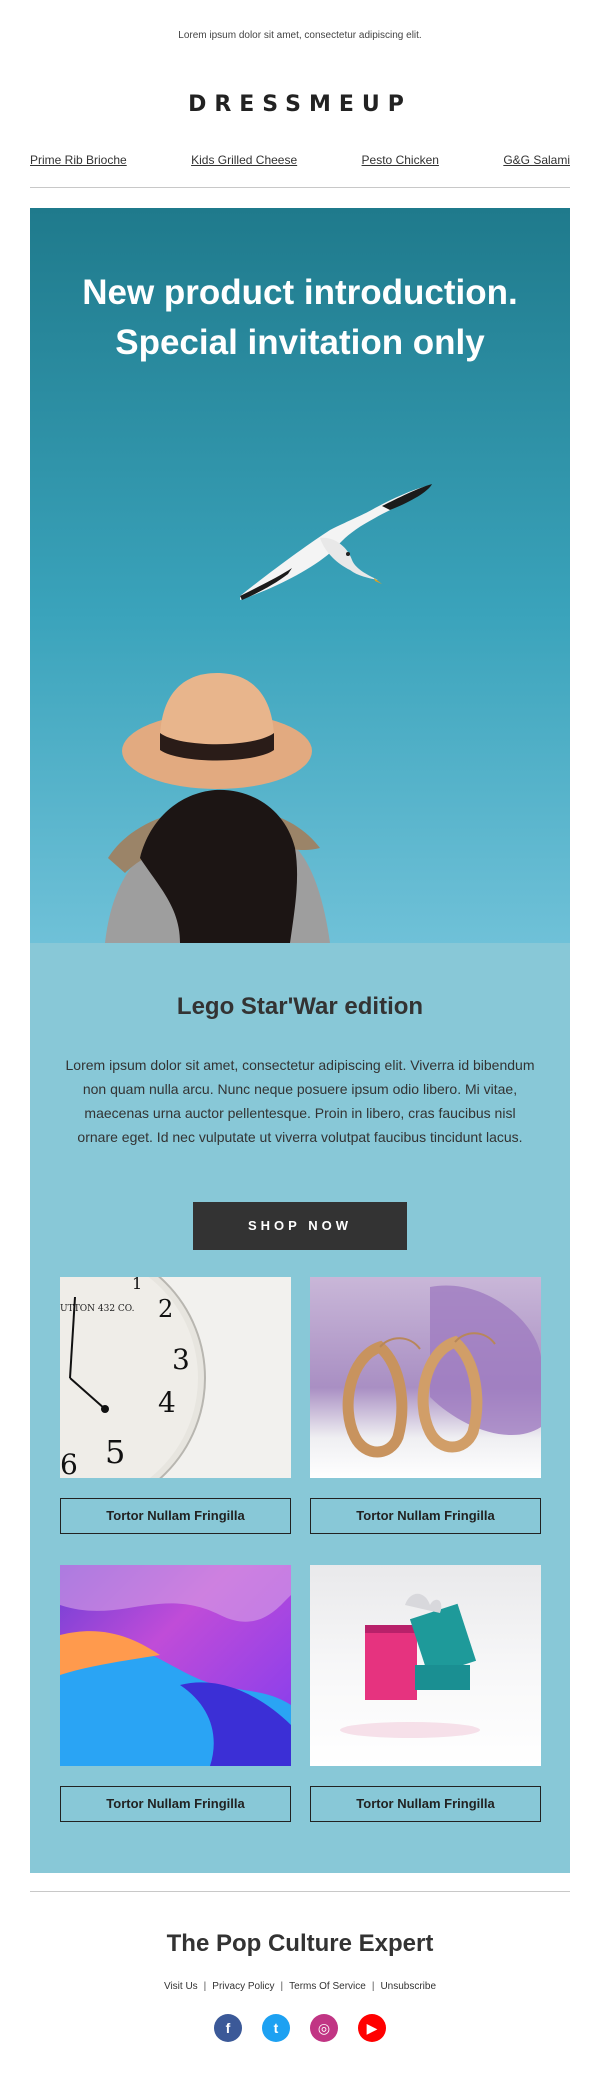 The width and height of the screenshot is (600, 2091). Describe the element at coordinates (300, 2028) in the screenshot. I see `social-icons: f t ◎ ▶` at that location.